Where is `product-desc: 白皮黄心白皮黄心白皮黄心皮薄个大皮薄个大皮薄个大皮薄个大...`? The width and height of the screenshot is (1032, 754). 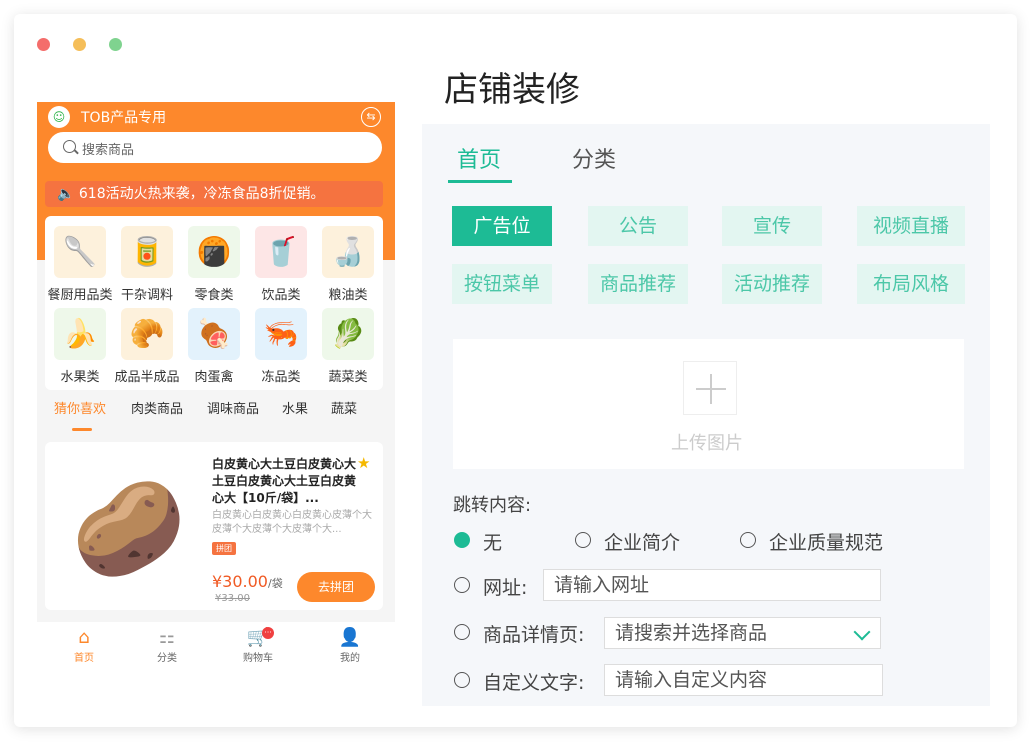 product-desc: 白皮黄心白皮黄心白皮黄心皮薄个大皮薄个大皮薄个大皮薄个大... is located at coordinates (292, 522).